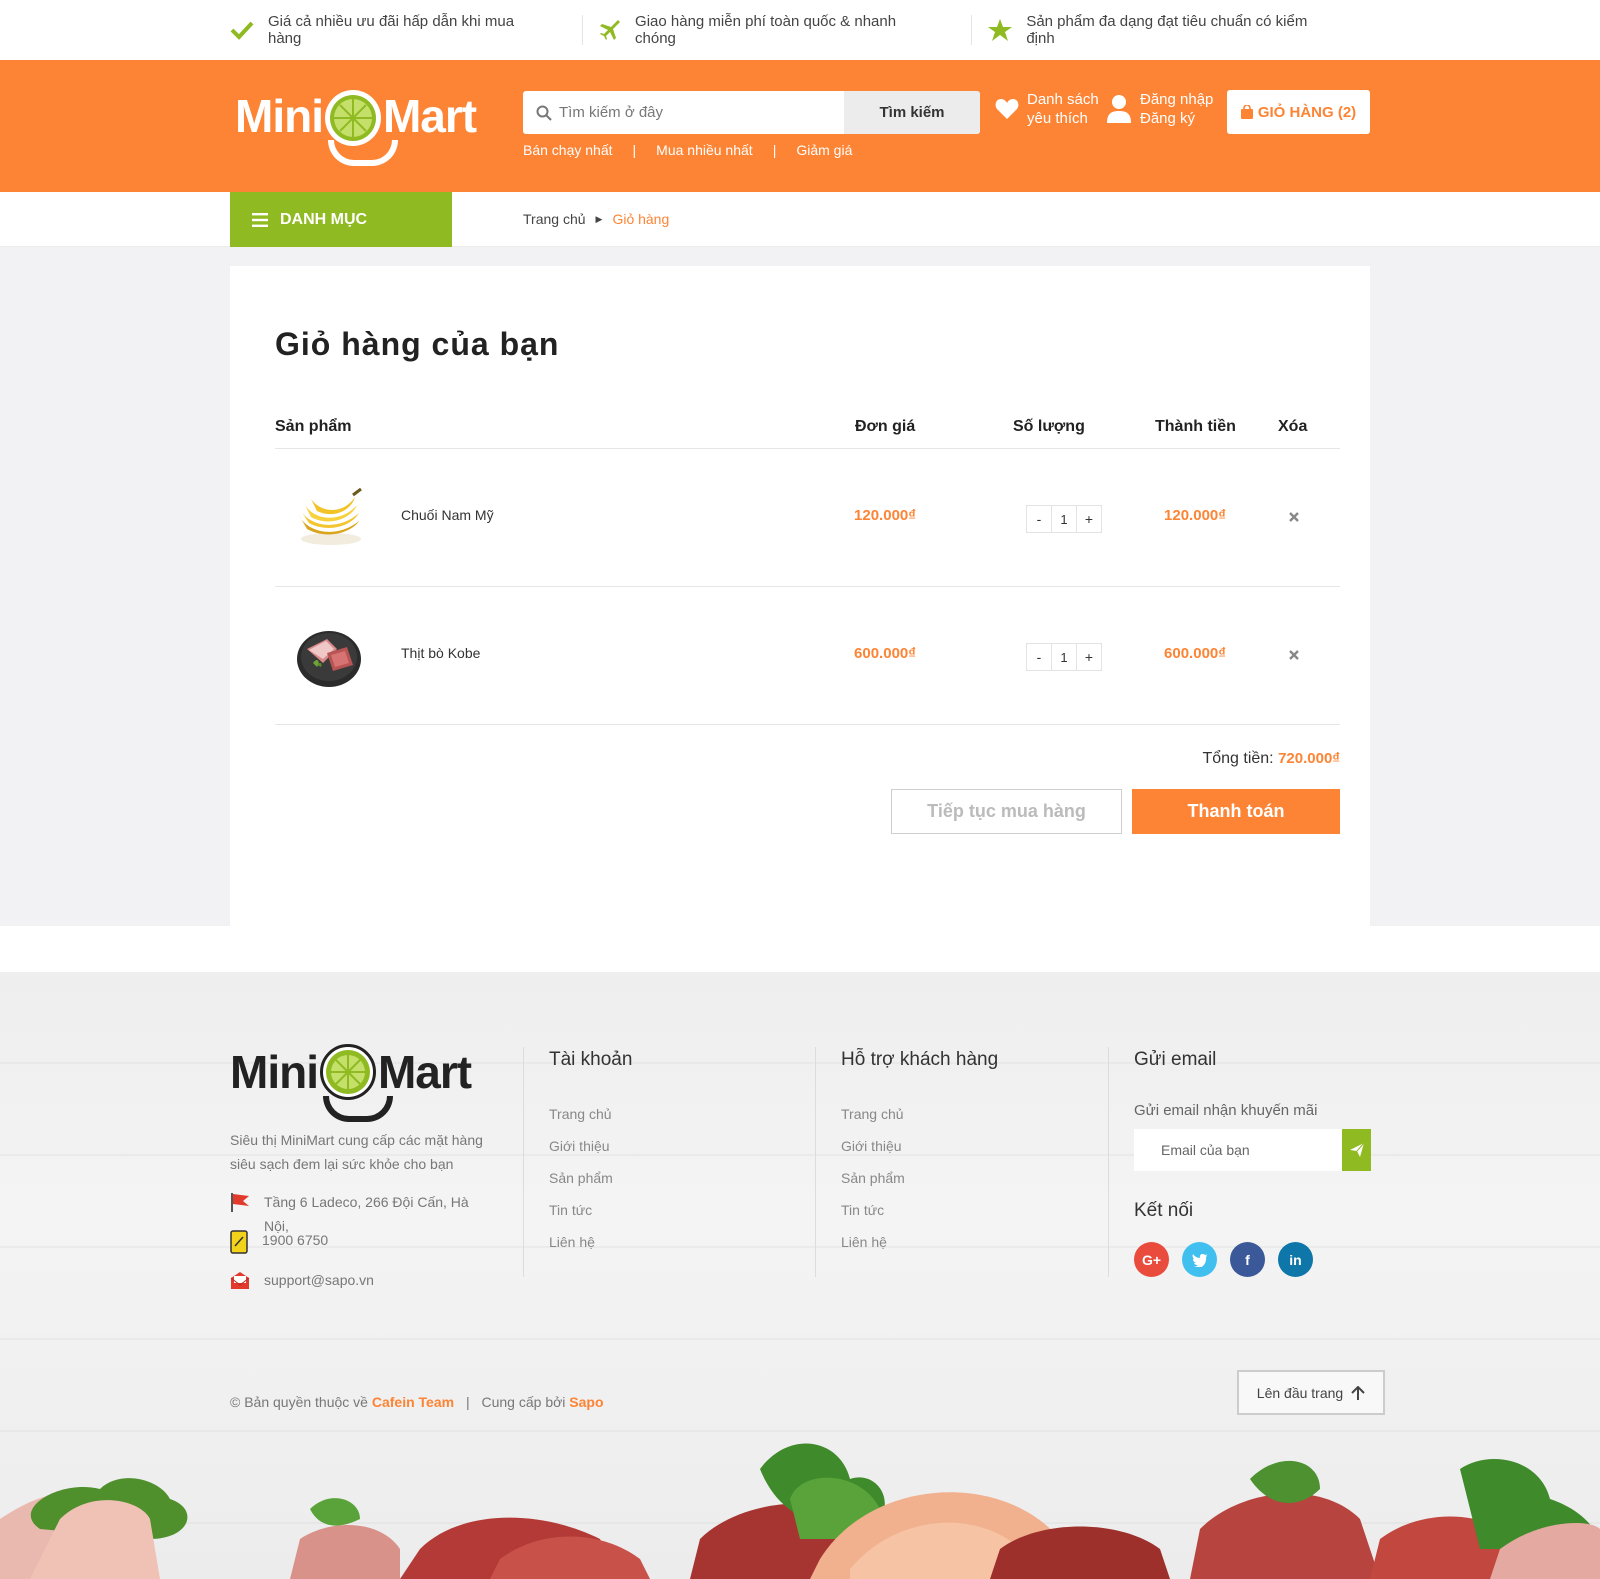 The height and width of the screenshot is (1579, 1600). Describe the element at coordinates (1223, 1259) in the screenshot. I see `social-links: G+ f in` at that location.